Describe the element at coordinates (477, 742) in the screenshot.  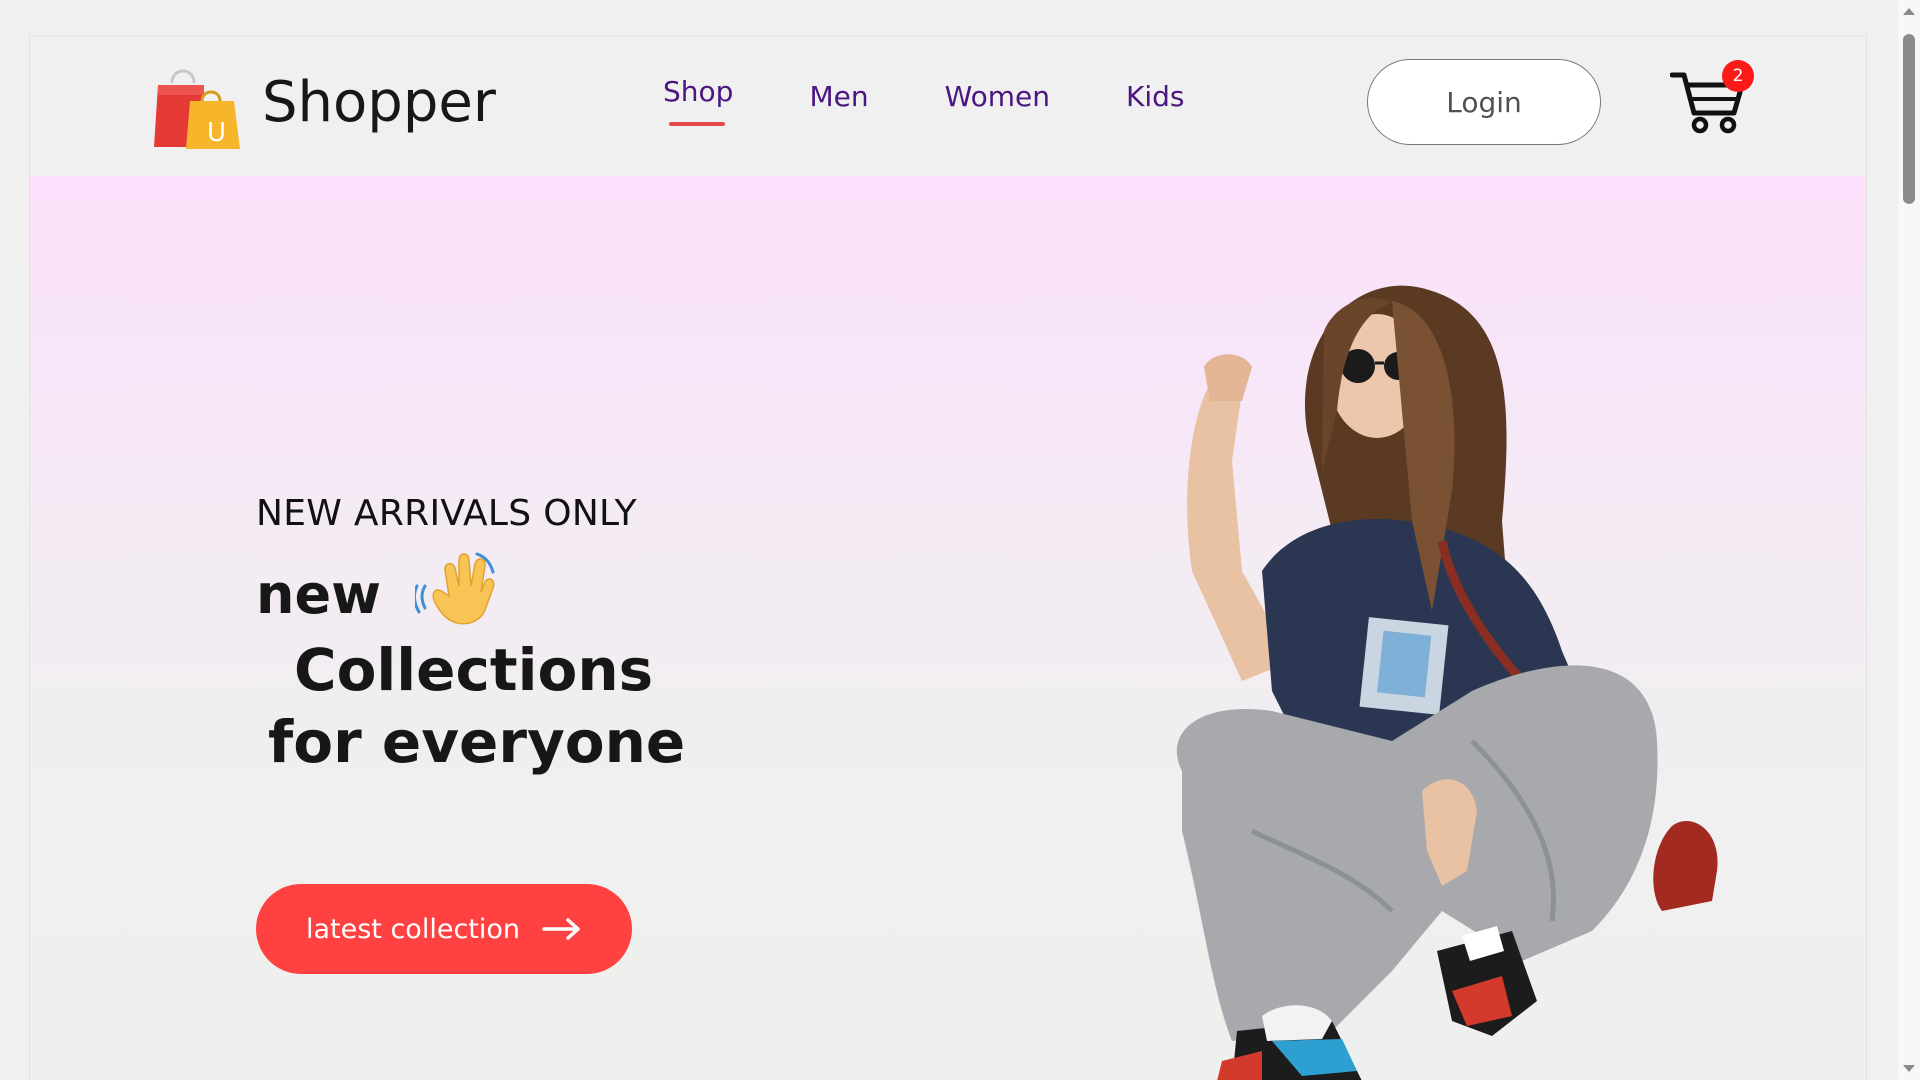
I see `hero-headline-line3: for everyone` at that location.